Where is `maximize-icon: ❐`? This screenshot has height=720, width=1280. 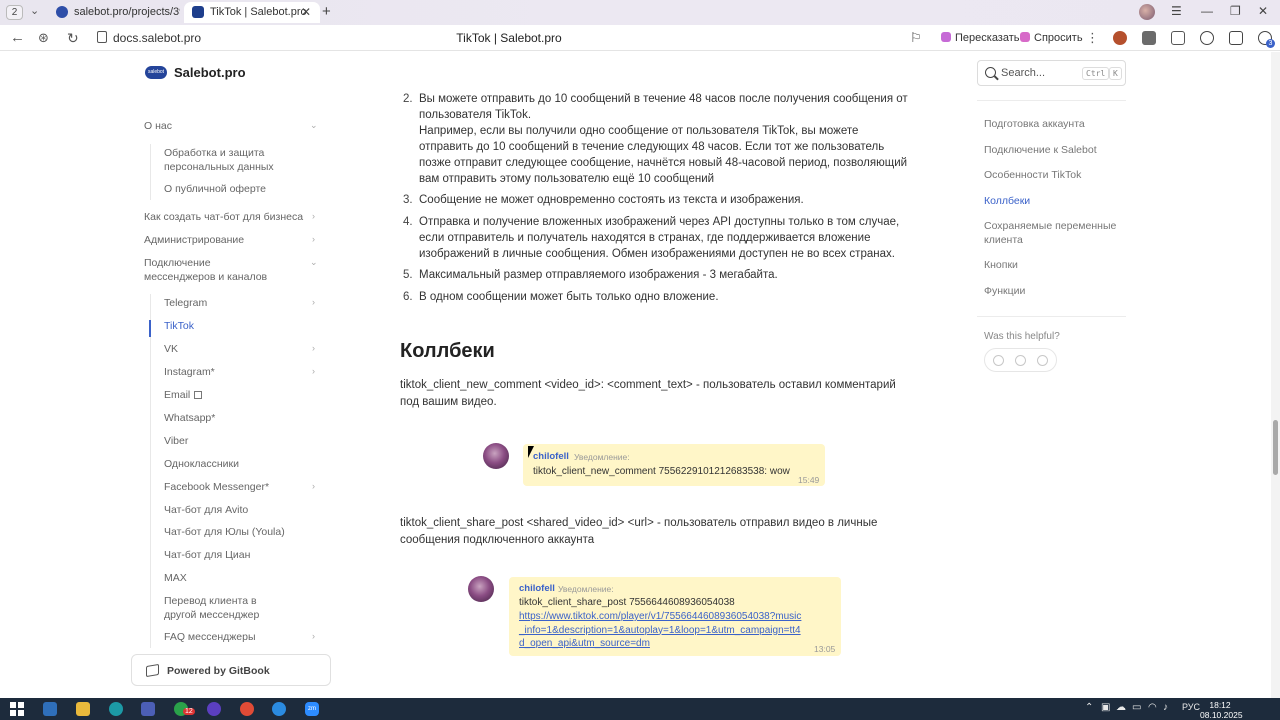 maximize-icon: ❐ is located at coordinates (1235, 11).